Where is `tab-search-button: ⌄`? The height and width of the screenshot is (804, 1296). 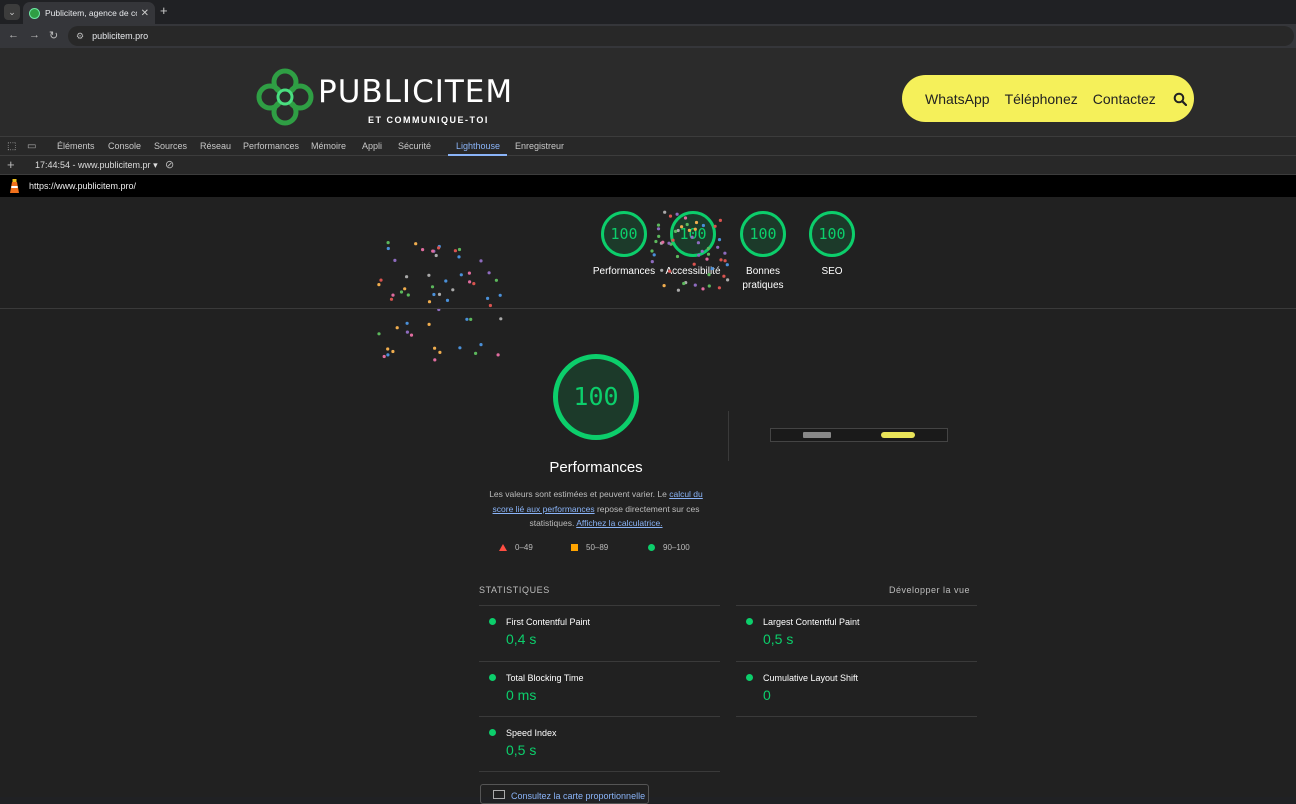
tab-search-button: ⌄ is located at coordinates (12, 12).